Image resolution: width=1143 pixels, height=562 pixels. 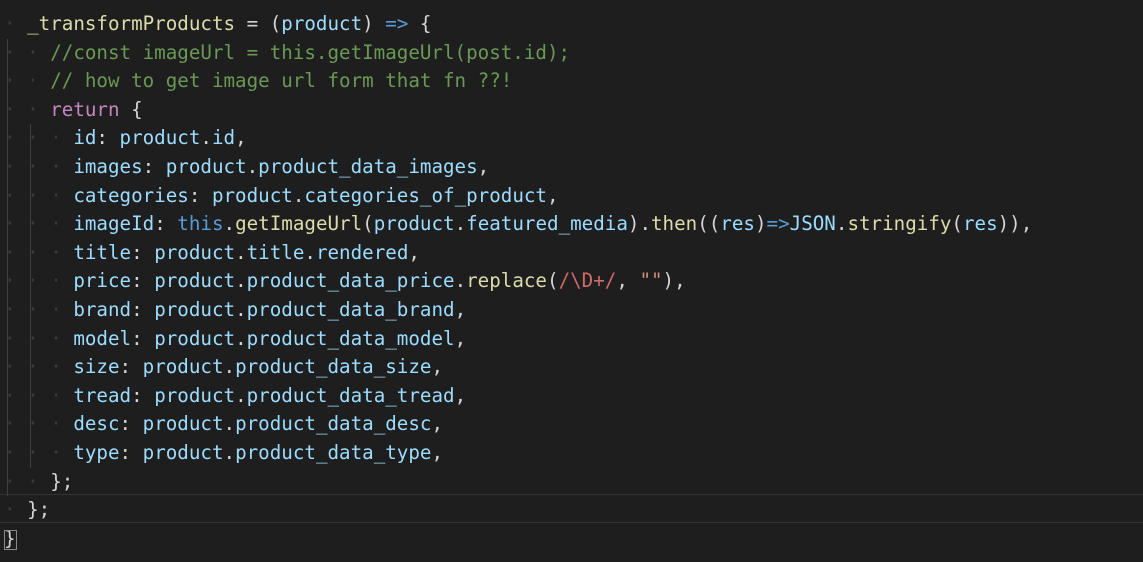 I want to click on code-token: product_data_price, so click(x=350, y=281).